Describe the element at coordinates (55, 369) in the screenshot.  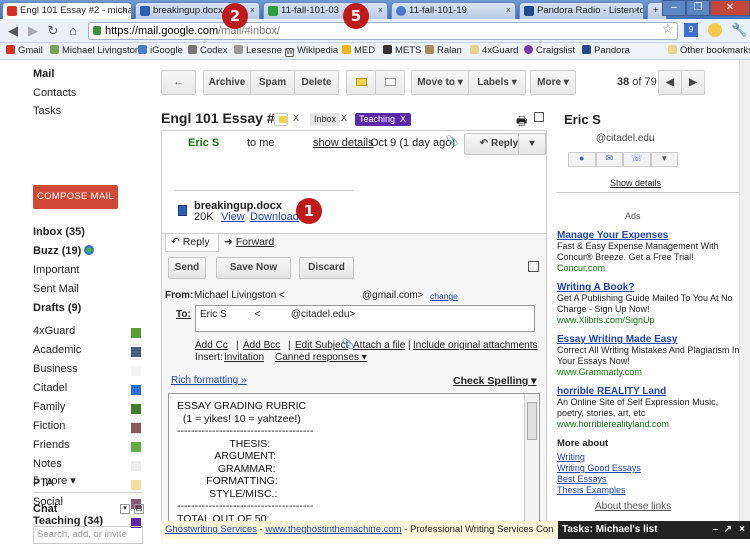
I see `sidebar-label-item: Business` at that location.